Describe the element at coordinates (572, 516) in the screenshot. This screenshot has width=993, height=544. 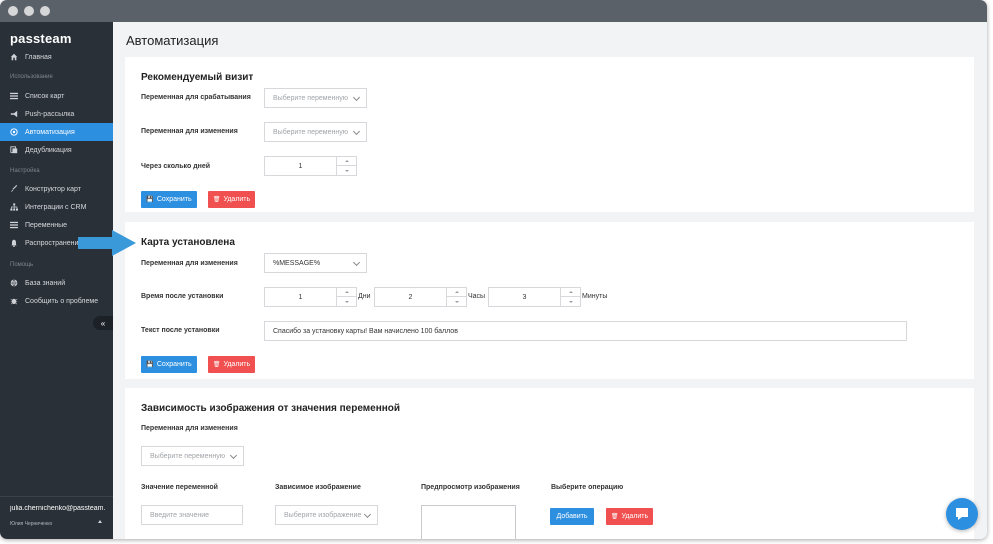
I see `add-button: Добавить` at that location.